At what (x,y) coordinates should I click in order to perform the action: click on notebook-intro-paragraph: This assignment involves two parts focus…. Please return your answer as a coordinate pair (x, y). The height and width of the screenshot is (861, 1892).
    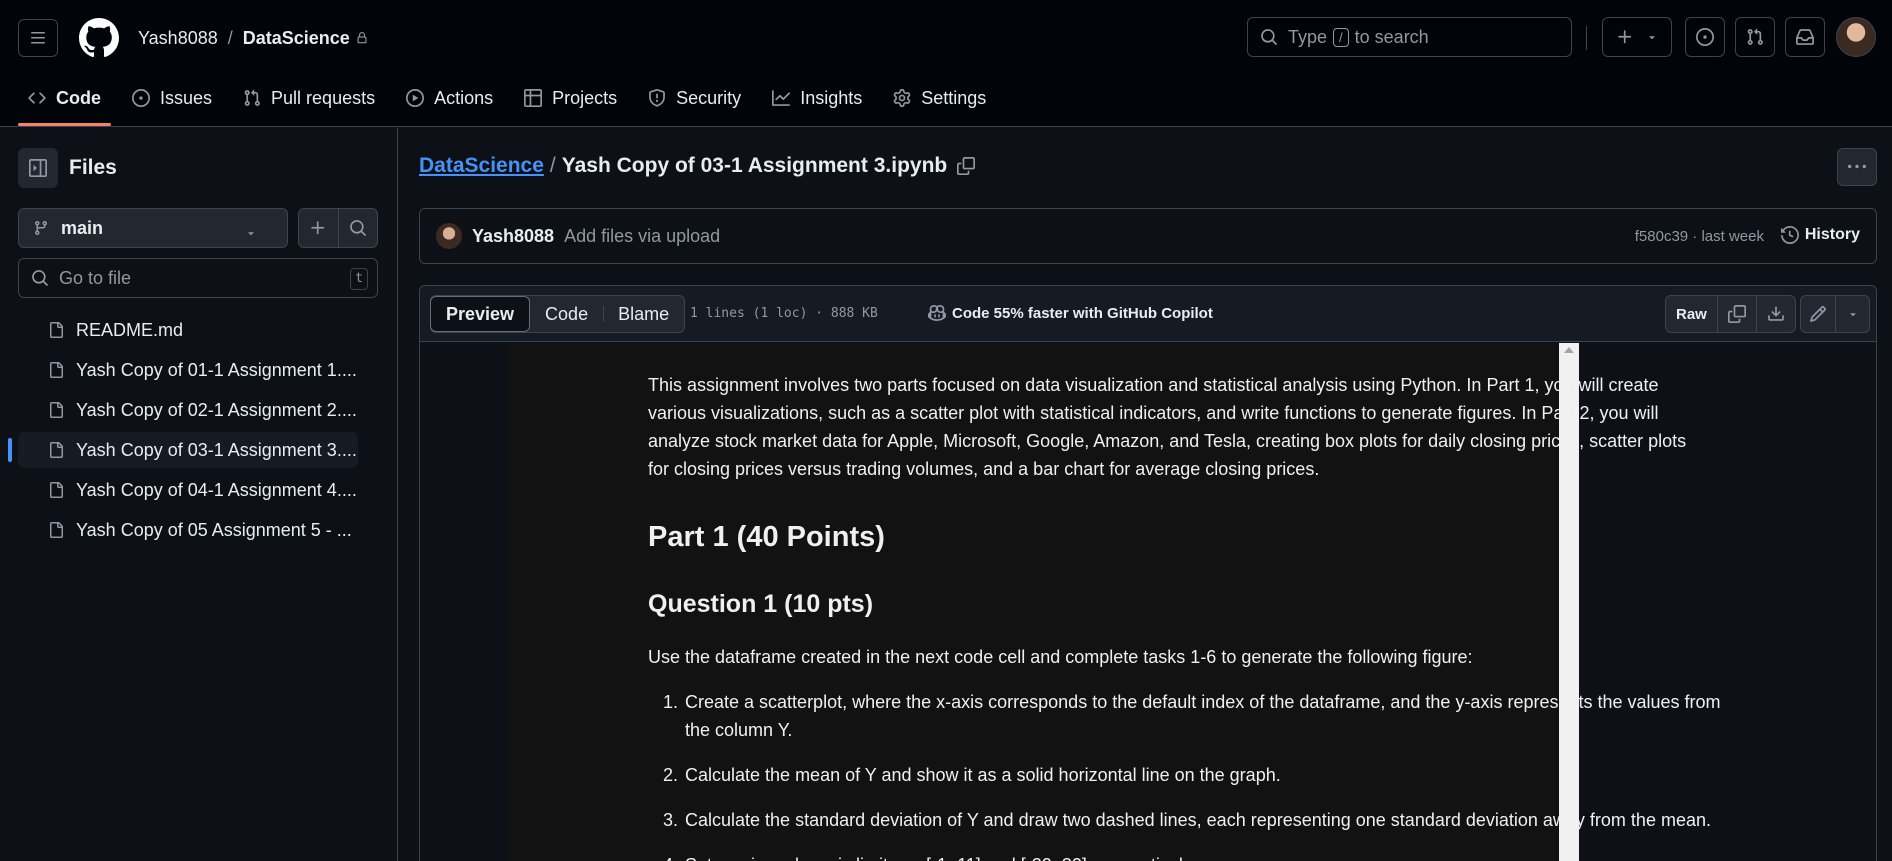
    Looking at the image, I should click on (1167, 427).